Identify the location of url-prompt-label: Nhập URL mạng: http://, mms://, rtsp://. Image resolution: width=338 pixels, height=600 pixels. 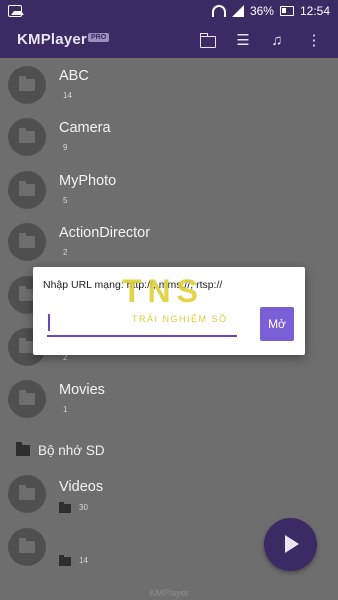
(133, 285).